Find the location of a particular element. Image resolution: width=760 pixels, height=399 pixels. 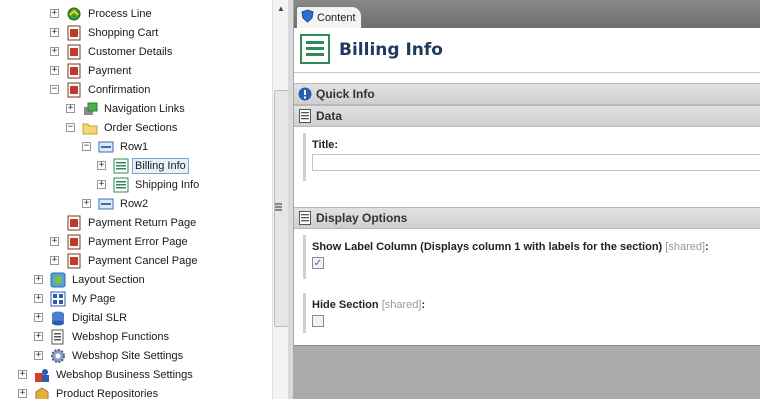

hide-section-checkbox is located at coordinates (318, 321).